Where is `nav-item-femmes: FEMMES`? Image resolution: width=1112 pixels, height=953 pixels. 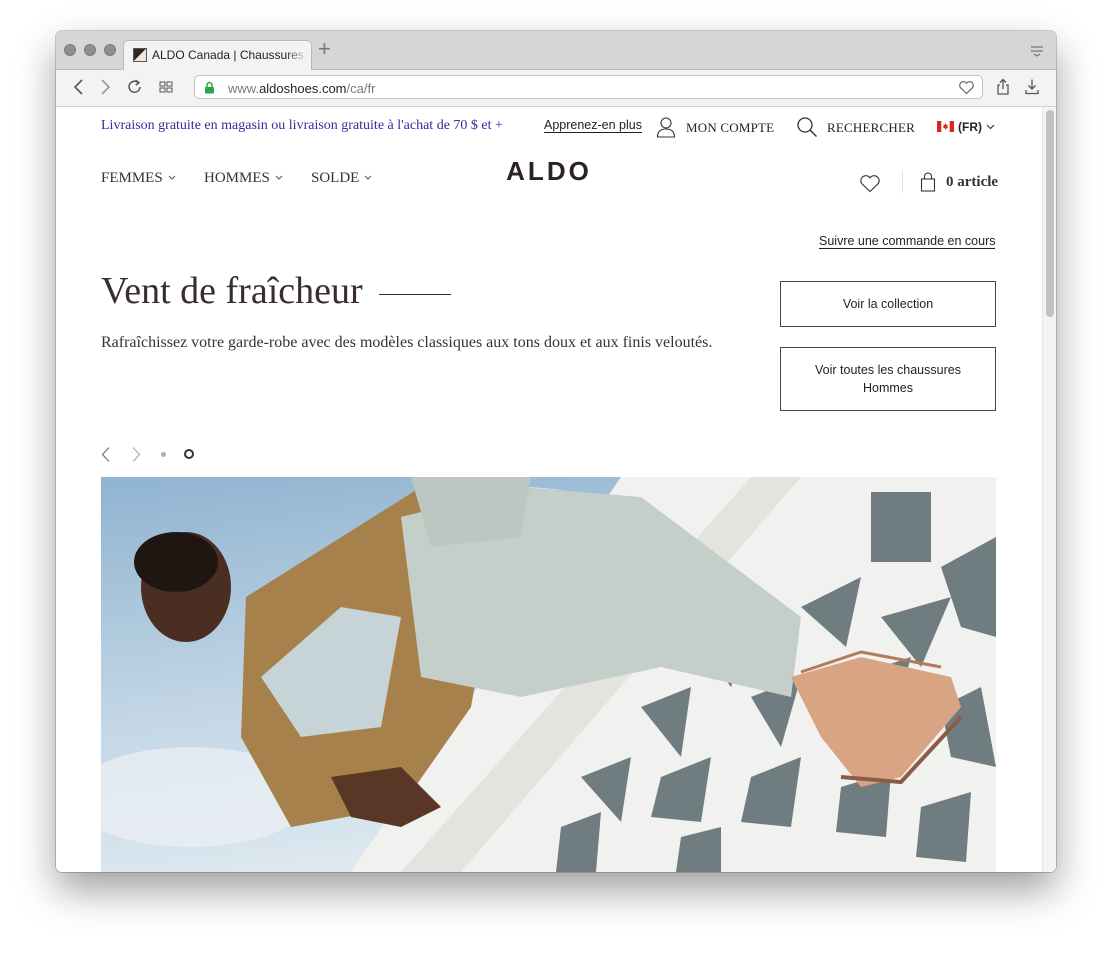 nav-item-femmes: FEMMES is located at coordinates (138, 178).